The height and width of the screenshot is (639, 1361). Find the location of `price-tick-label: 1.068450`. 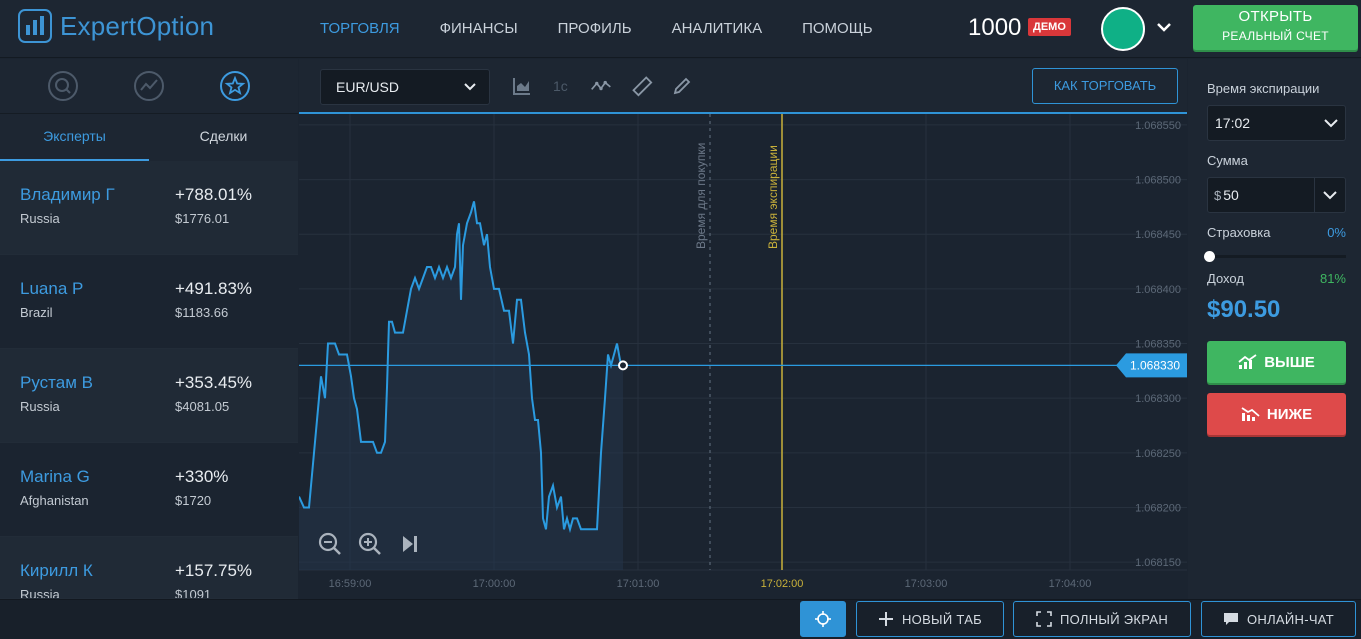

price-tick-label: 1.068450 is located at coordinates (1158, 235).